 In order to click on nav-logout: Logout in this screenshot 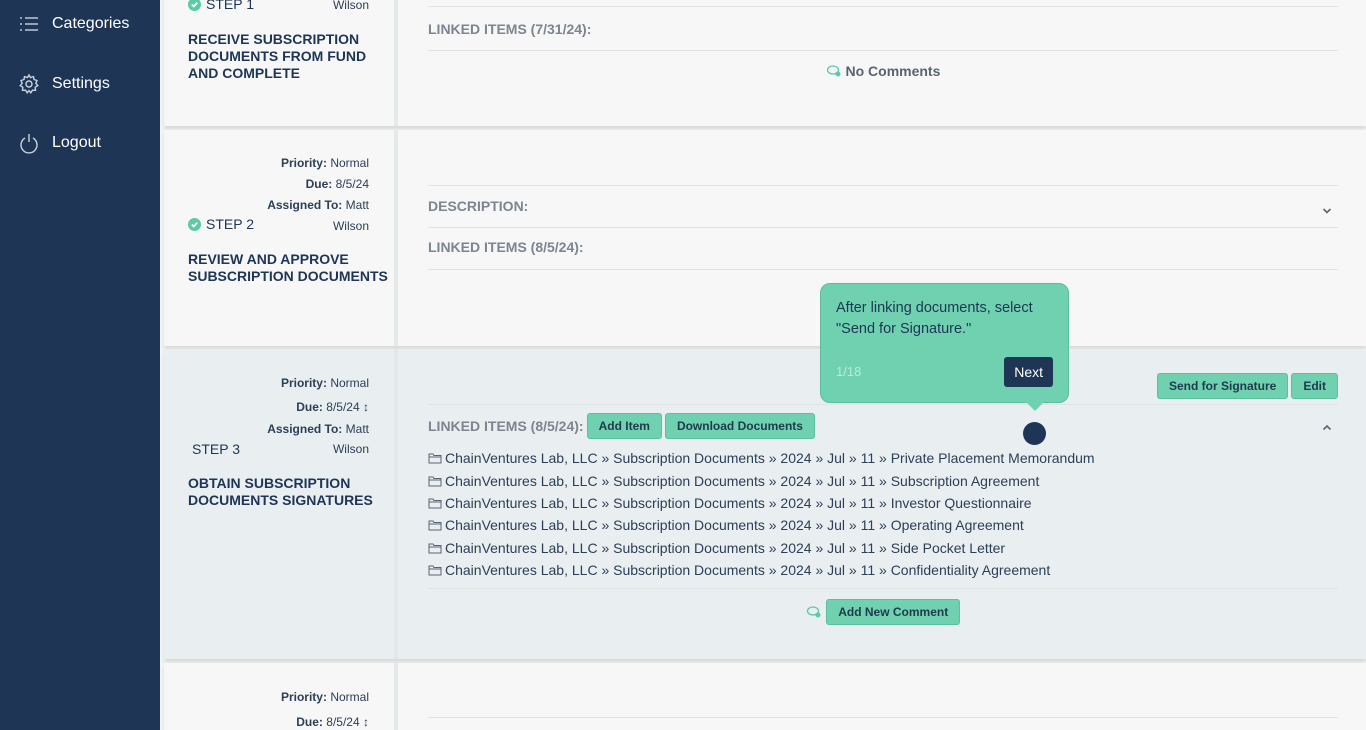, I will do `click(59, 143)`.